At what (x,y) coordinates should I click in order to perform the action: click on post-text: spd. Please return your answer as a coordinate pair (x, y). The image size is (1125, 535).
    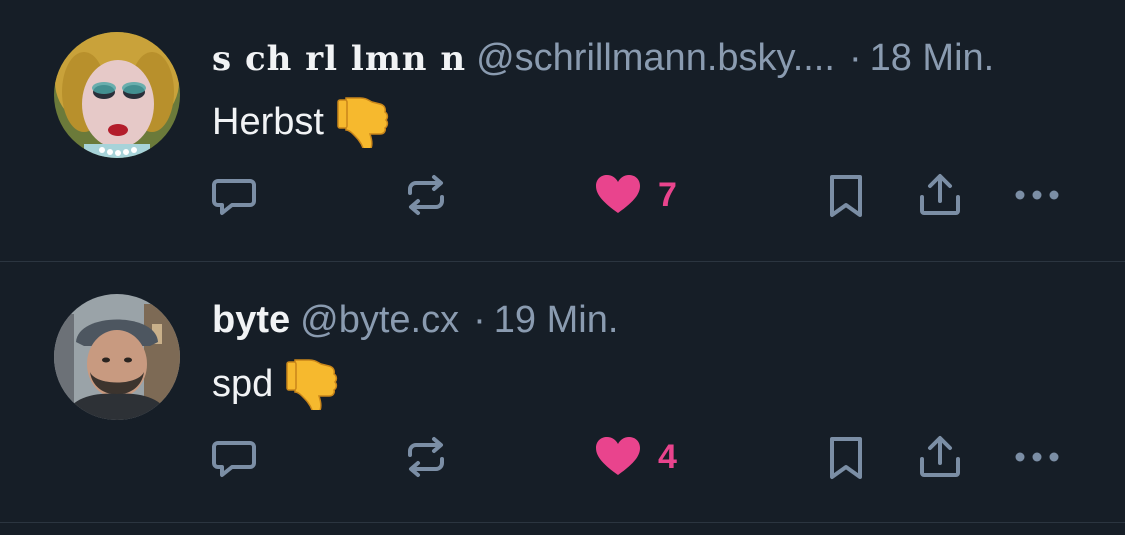
    Looking at the image, I should click on (276, 386).